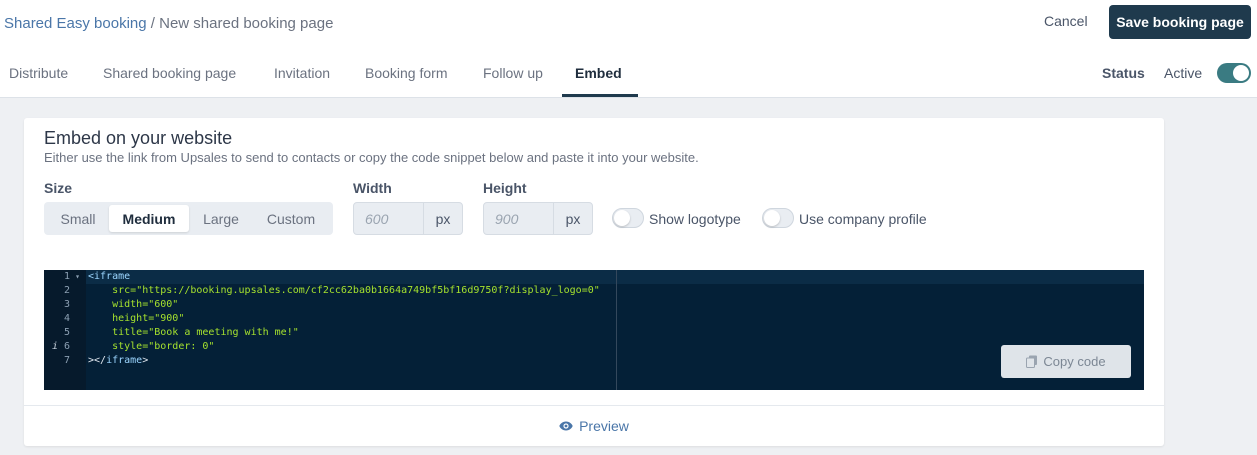 This screenshot has width=1257, height=455. What do you see at coordinates (138, 138) in the screenshot?
I see `embed-title: Embed on your website` at bounding box center [138, 138].